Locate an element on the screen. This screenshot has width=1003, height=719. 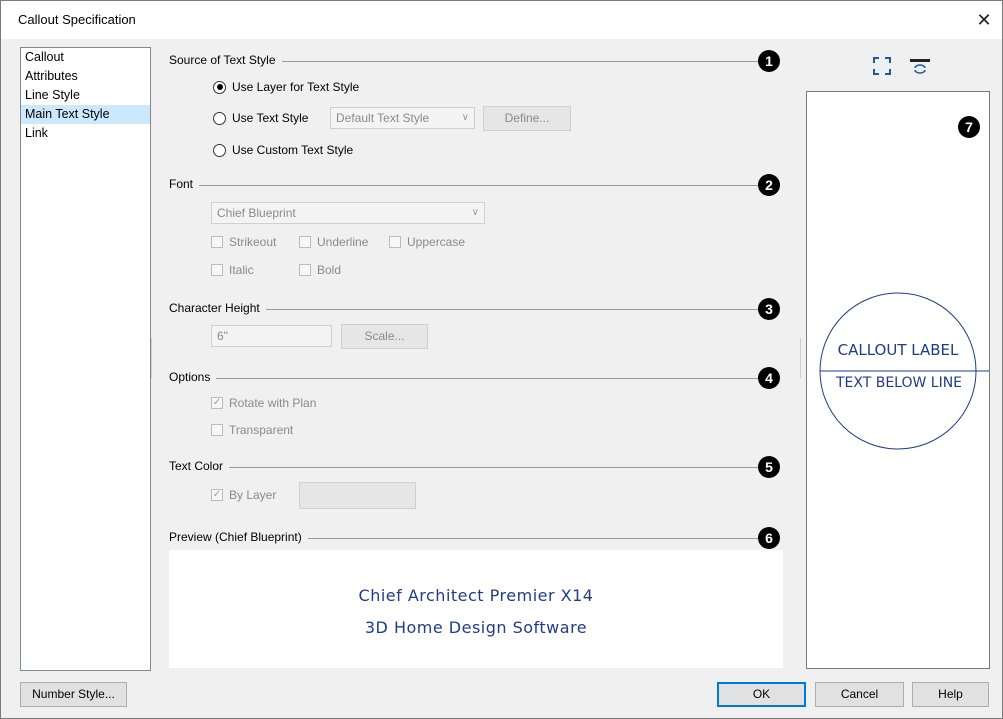
character-height-field: 6" is located at coordinates (271, 336).